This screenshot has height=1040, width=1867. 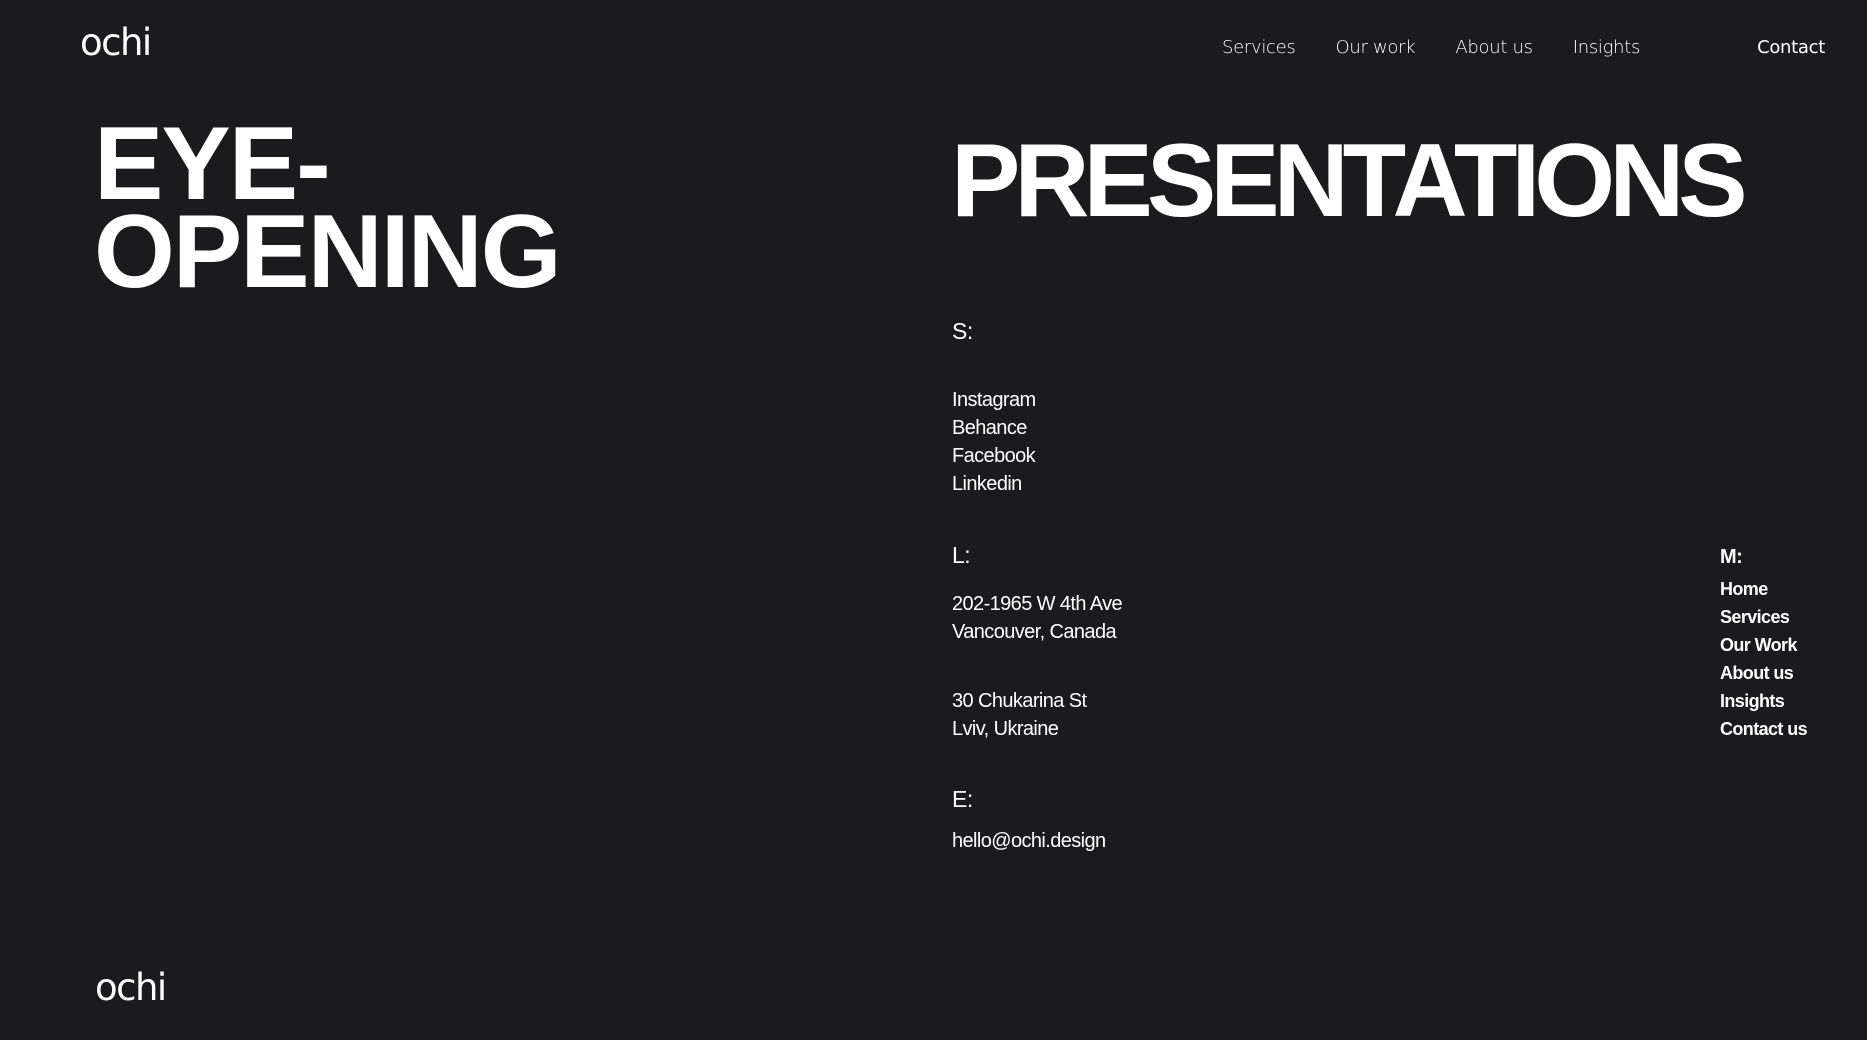 What do you see at coordinates (1034, 632) in the screenshot?
I see `address-city: Vancouver, Canada` at bounding box center [1034, 632].